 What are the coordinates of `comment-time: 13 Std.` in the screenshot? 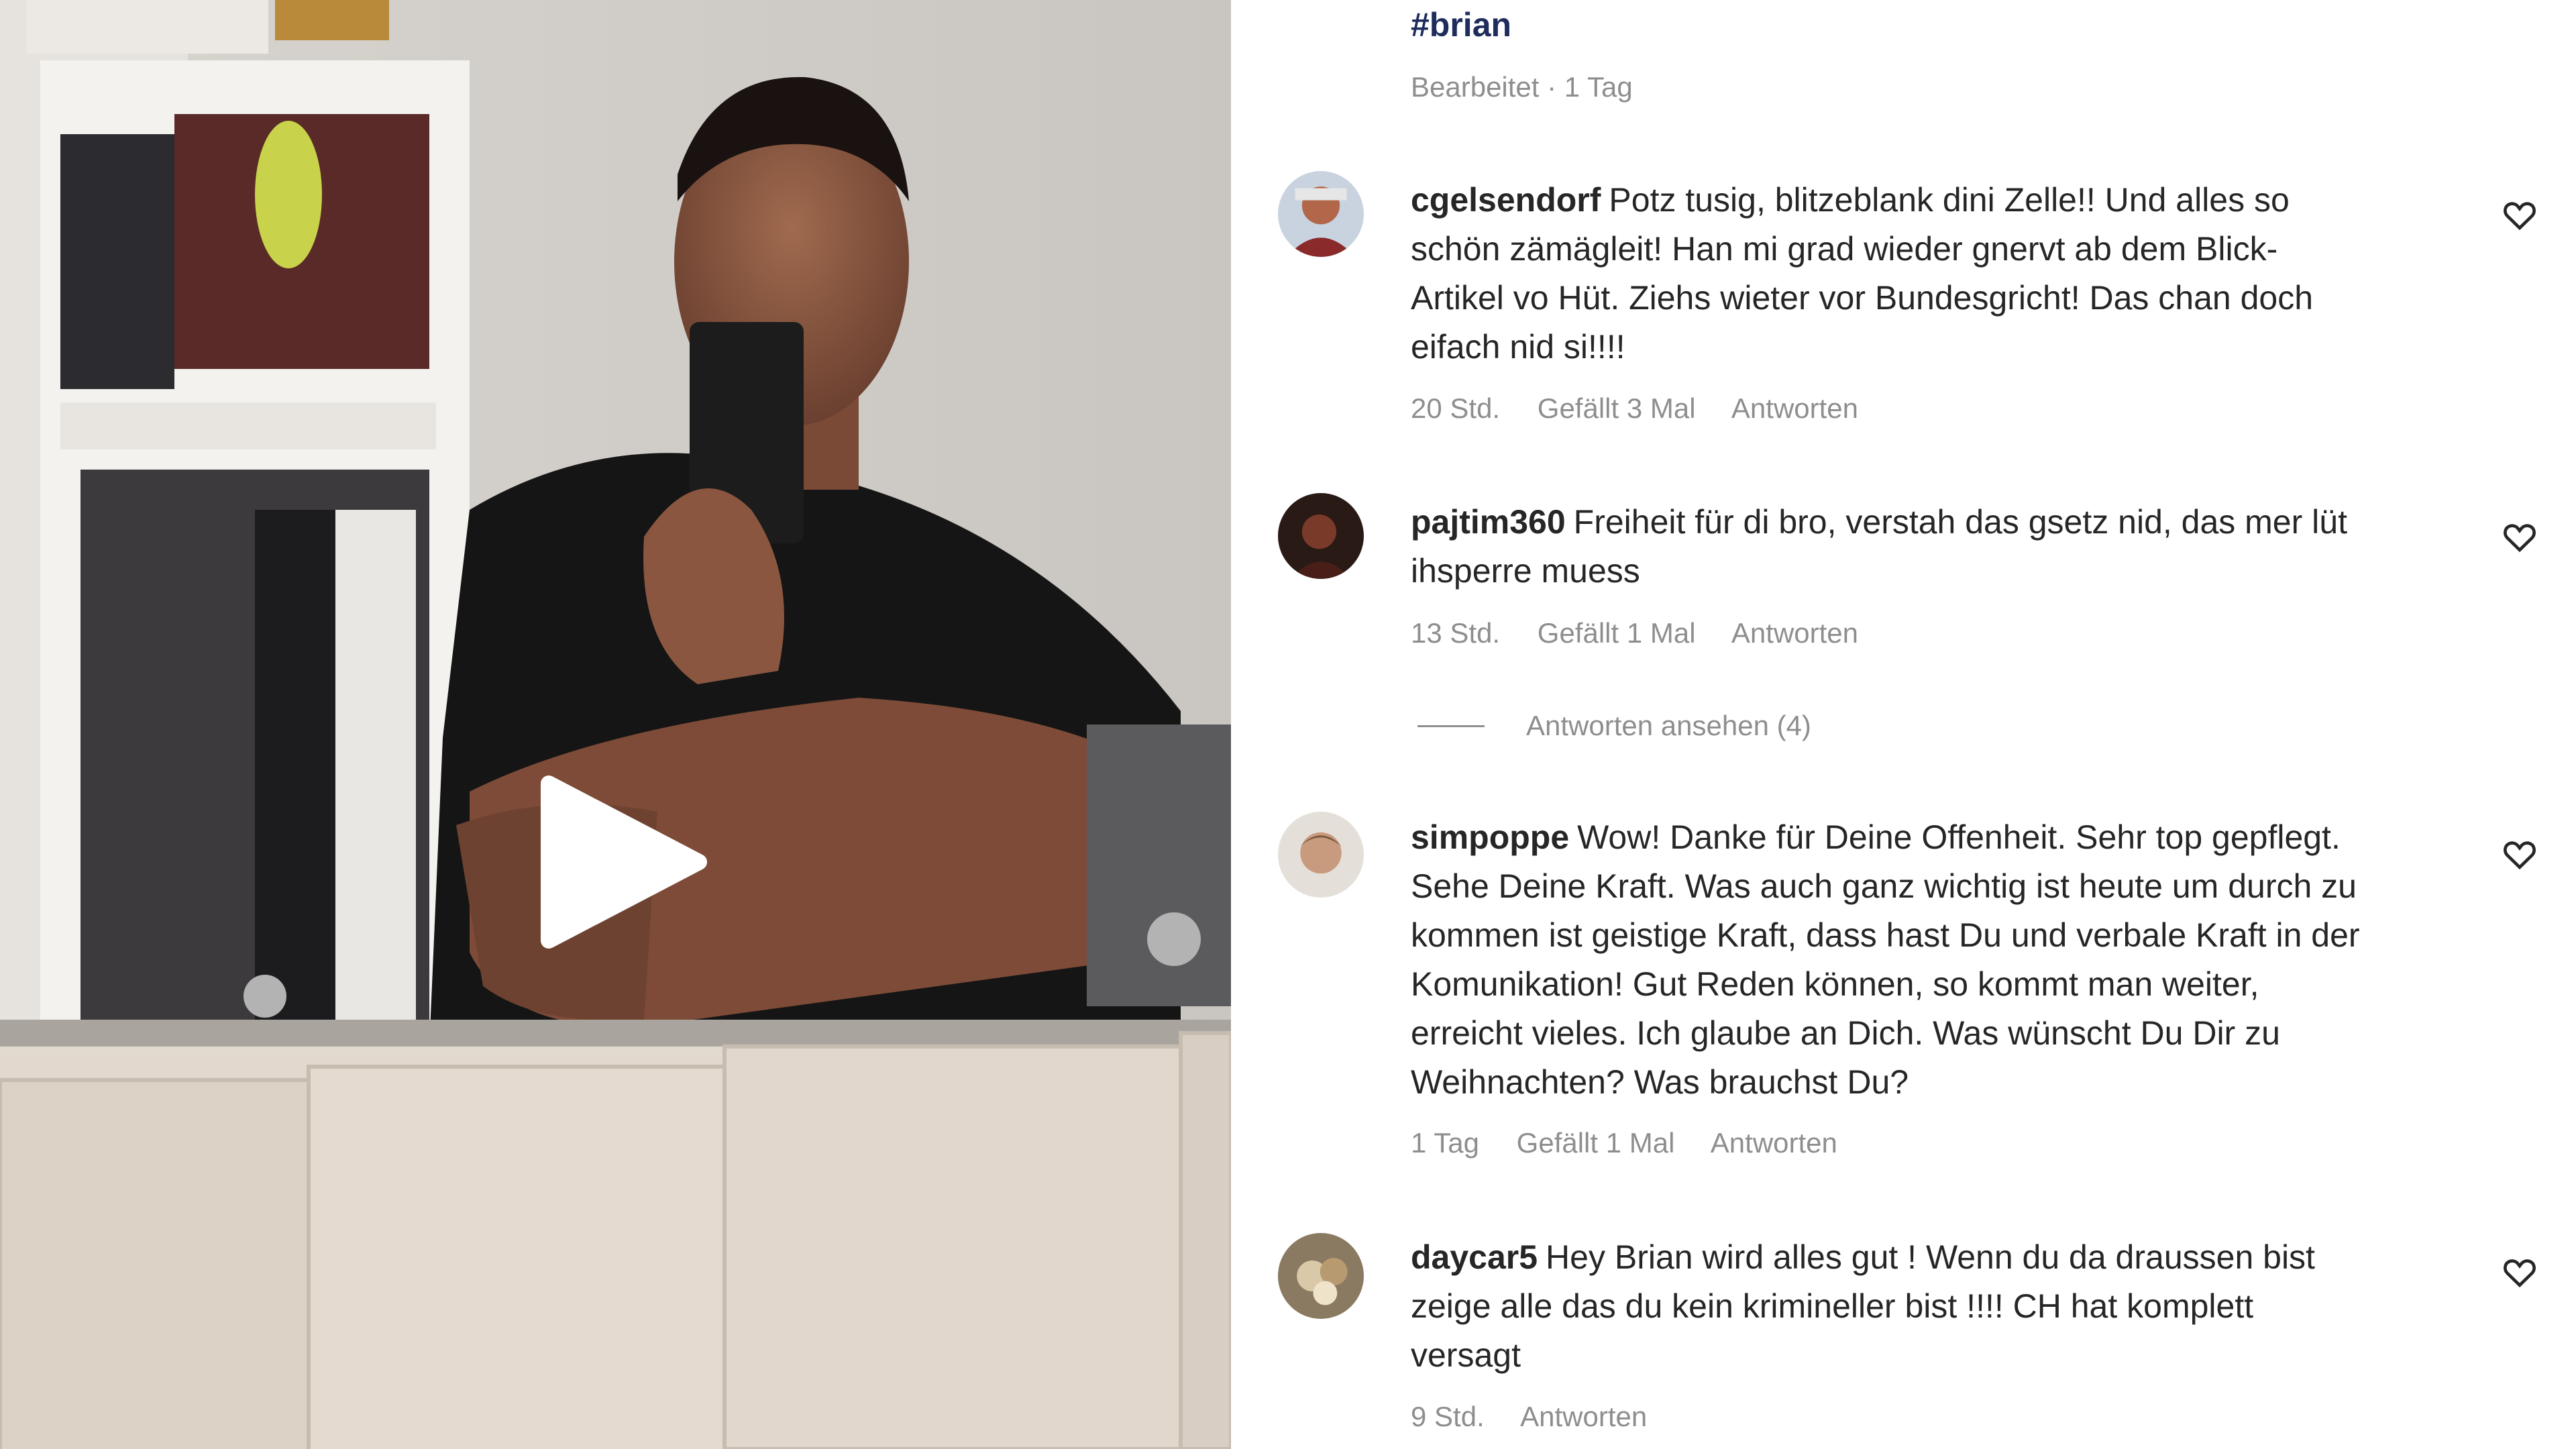 It's located at (1456, 633).